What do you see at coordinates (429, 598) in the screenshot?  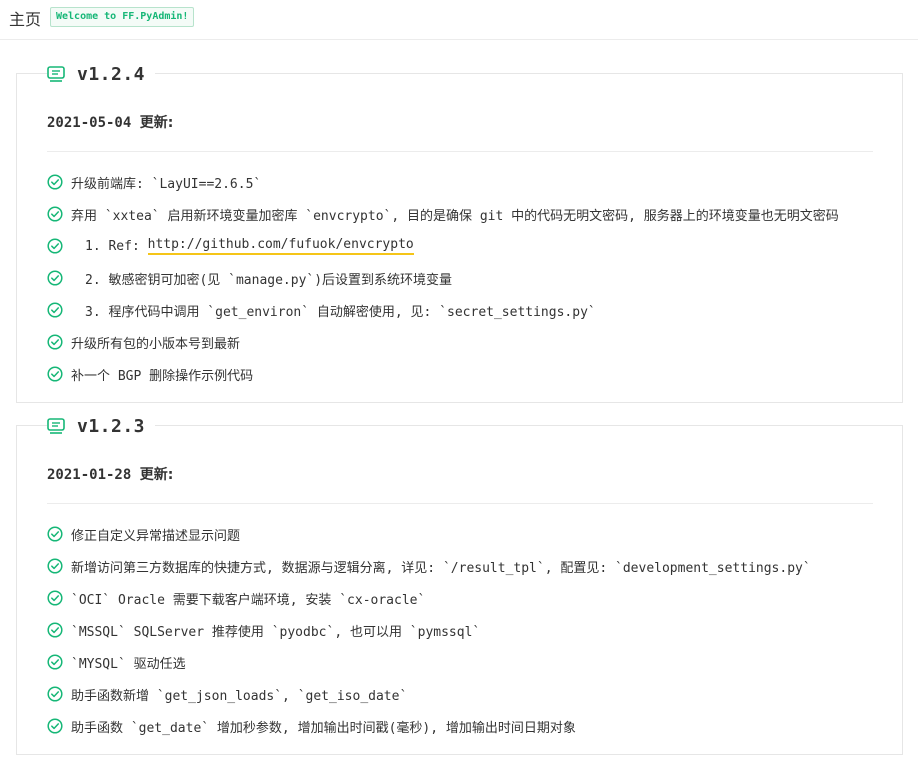 I see `list-item: `OCI` Oracle 需要下载客户端环境, 安装 `cx-oracle`` at bounding box center [429, 598].